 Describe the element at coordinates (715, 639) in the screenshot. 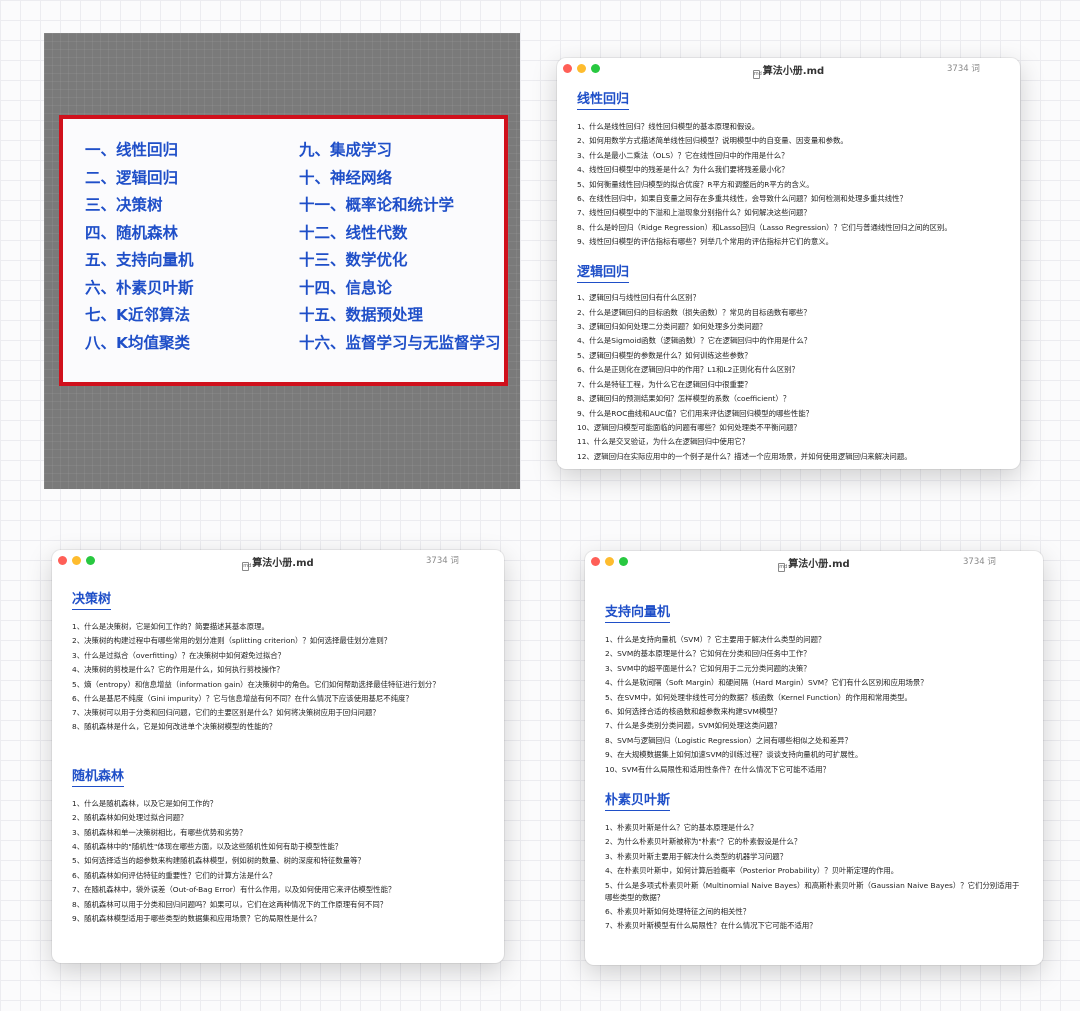

I see `question-line: 1、什么是支持向量机（SVM）？它主要用于解决什么类型的问题？` at that location.